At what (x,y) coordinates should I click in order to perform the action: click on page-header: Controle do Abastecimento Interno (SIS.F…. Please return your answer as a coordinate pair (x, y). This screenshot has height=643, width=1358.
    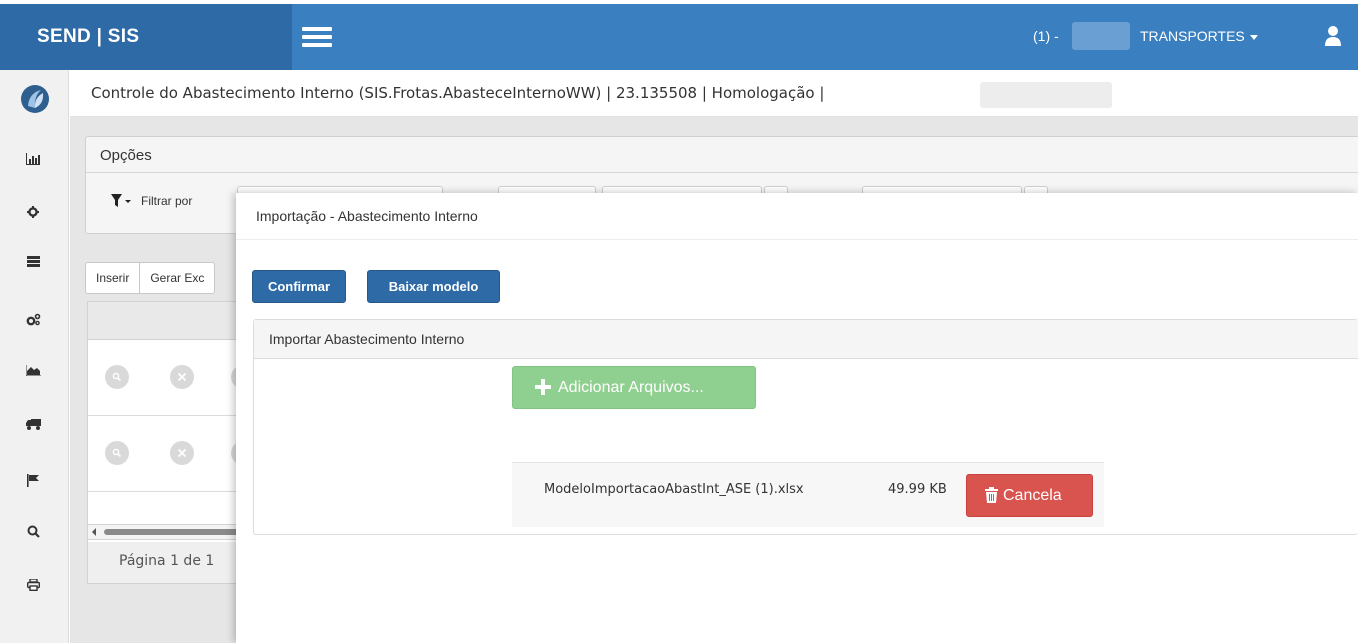
    Looking at the image, I should click on (714, 93).